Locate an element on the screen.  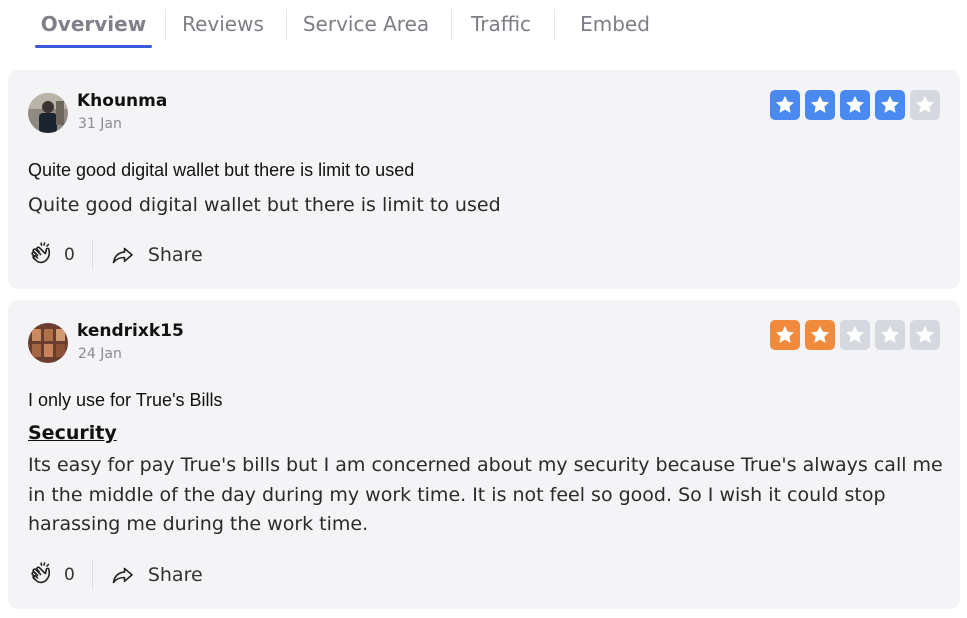
tab-traffic: Traffic is located at coordinates (501, 24).